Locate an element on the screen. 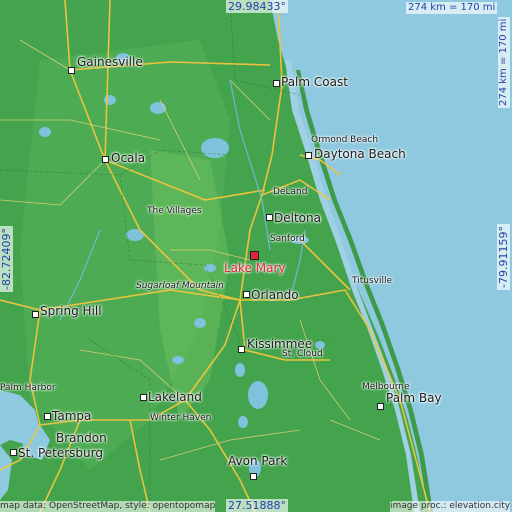 Image resolution: width=512 pixels, height=512 pixels. city-label-deltona: Deltona is located at coordinates (297, 218).